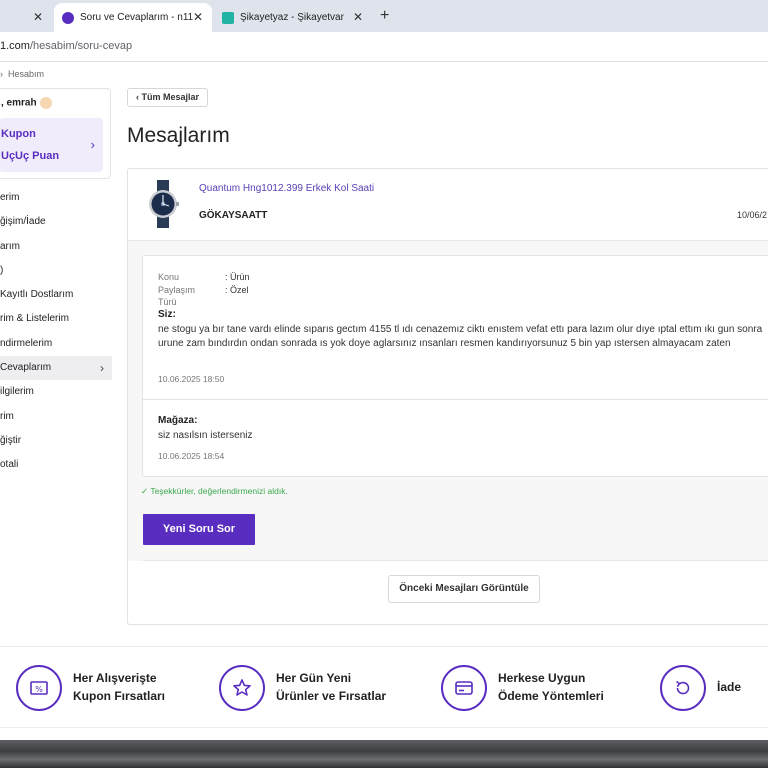 The height and width of the screenshot is (768, 768). I want to click on user-message-timestamp: 10.06.2025 18:50, so click(191, 379).